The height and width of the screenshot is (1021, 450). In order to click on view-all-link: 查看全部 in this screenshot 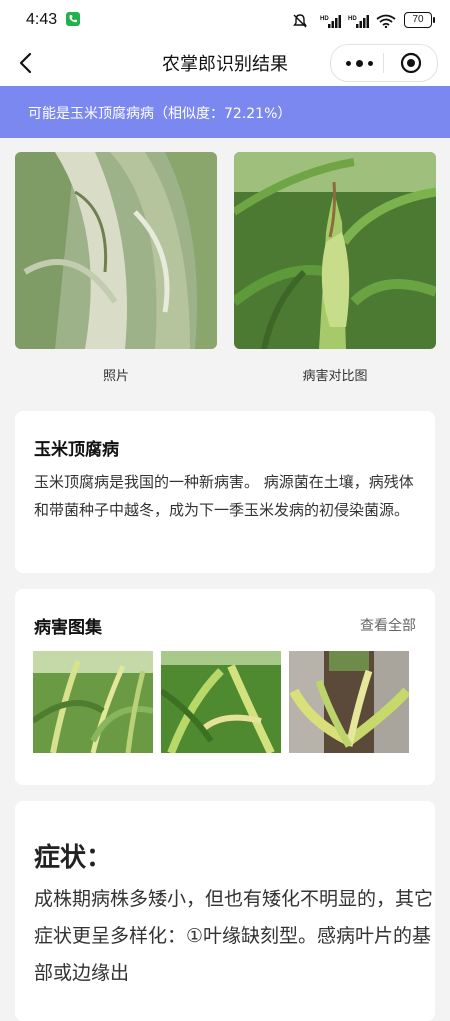, I will do `click(388, 625)`.